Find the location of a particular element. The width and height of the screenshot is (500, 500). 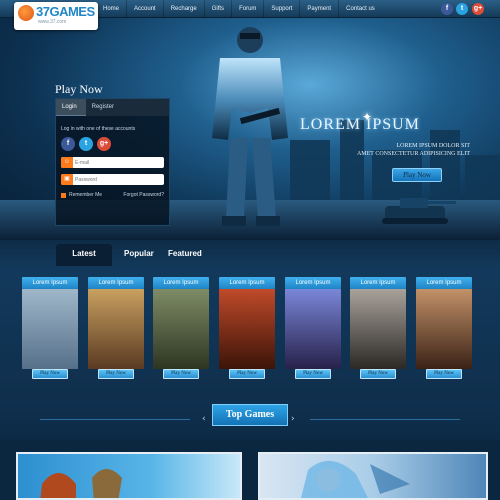

email-field: ☺ is located at coordinates (113, 162).